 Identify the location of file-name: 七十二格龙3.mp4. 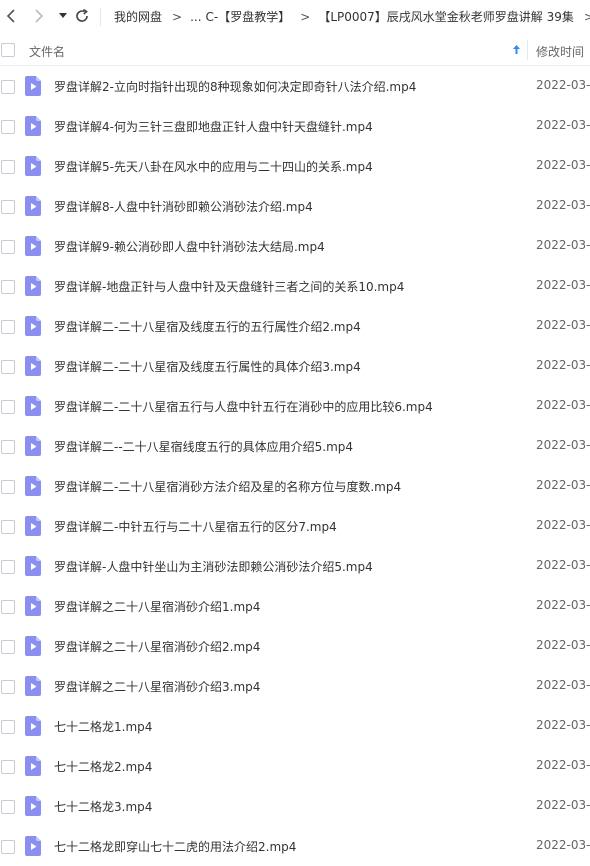
(103, 806).